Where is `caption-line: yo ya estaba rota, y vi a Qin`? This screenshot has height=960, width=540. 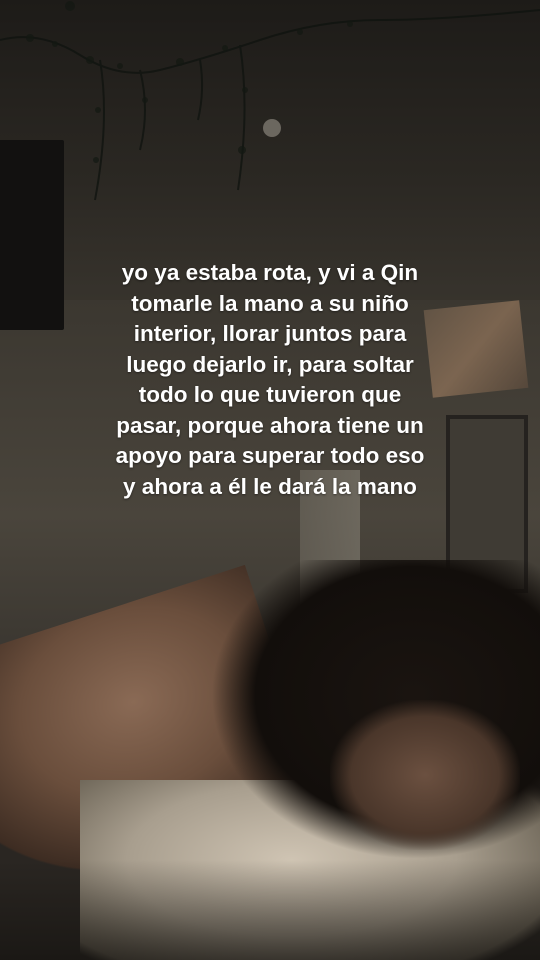
caption-line: yo ya estaba rota, y vi a Qin is located at coordinates (270, 272).